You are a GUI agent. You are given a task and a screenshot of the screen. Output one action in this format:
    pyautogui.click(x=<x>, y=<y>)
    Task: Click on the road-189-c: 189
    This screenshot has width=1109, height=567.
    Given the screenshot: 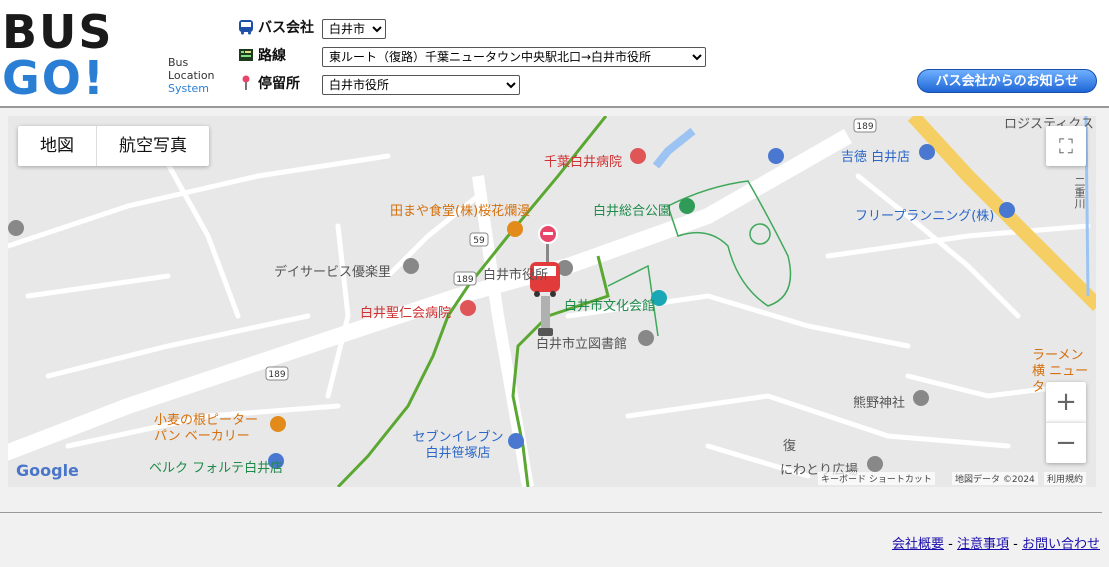 What is the action you would take?
    pyautogui.click(x=276, y=375)
    